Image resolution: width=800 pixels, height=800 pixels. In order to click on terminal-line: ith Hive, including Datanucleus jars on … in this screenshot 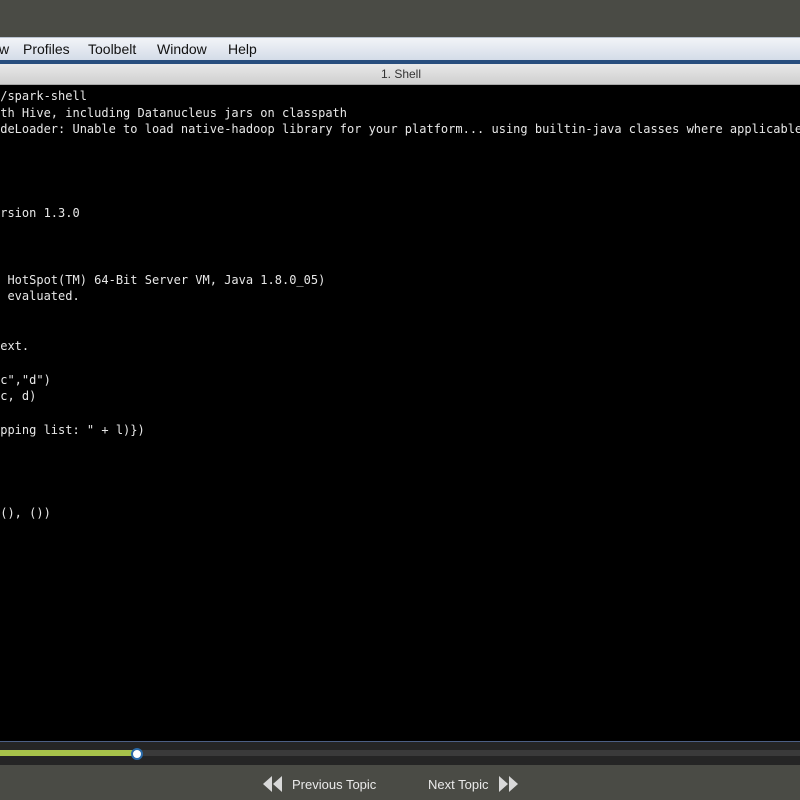, I will do `click(174, 112)`.